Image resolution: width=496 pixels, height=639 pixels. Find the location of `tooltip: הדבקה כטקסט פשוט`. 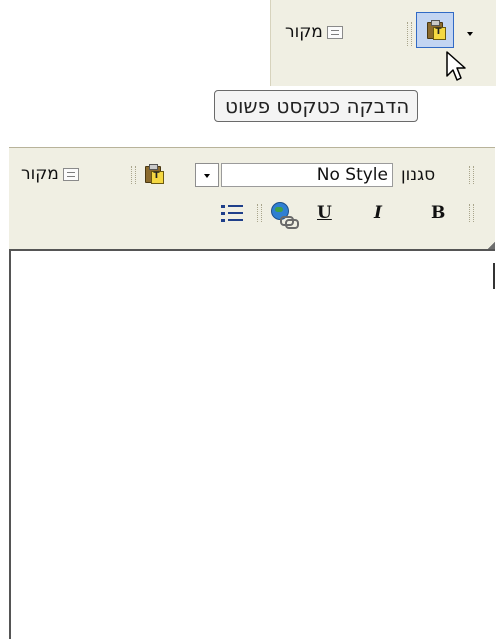

tooltip: הדבקה כטקסט פשוט is located at coordinates (316, 106).